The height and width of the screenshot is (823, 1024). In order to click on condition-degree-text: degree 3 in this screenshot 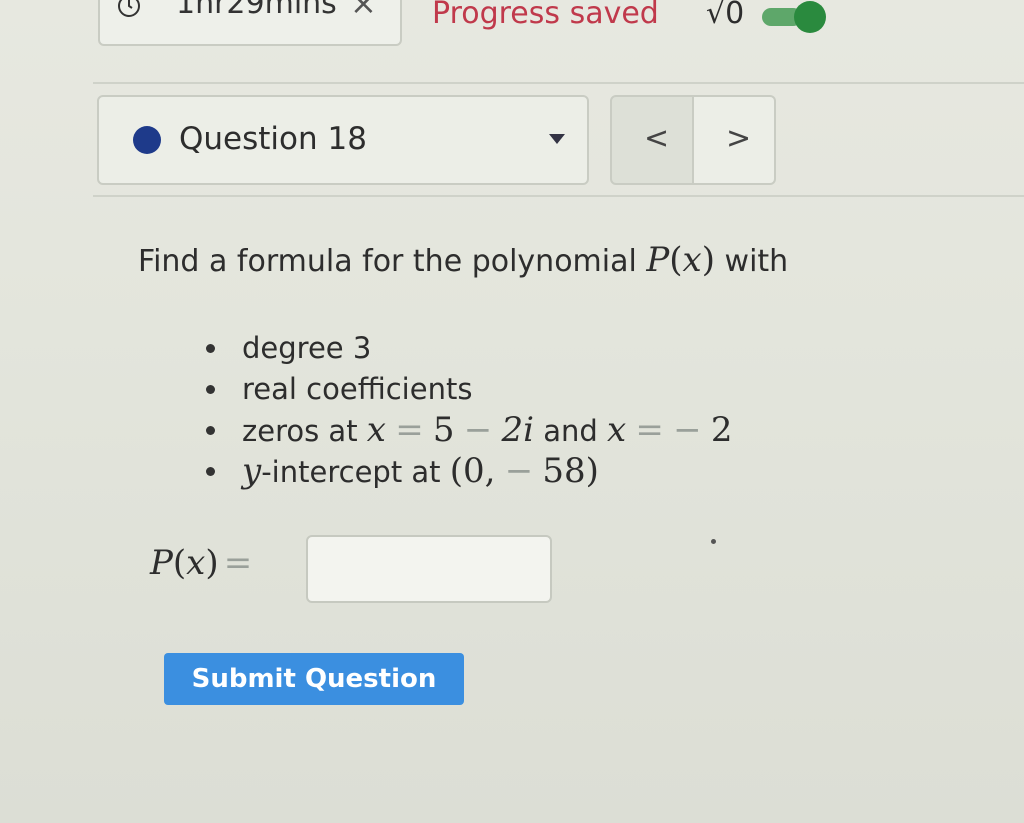, I will do `click(307, 348)`.